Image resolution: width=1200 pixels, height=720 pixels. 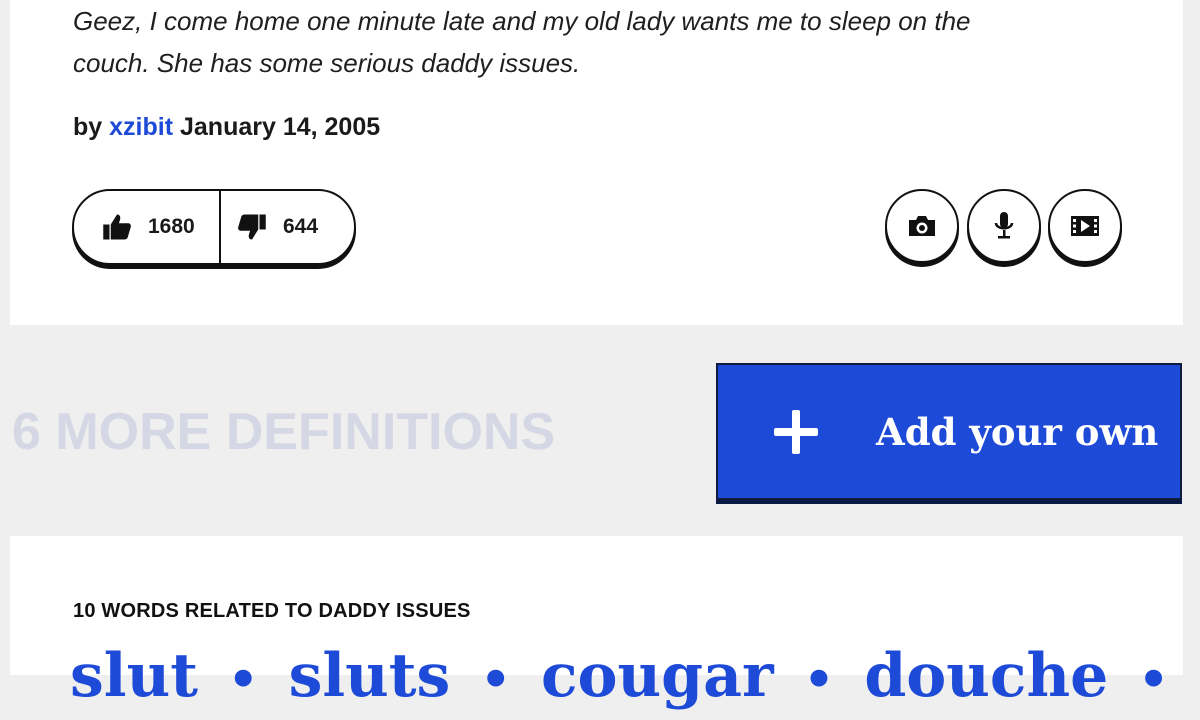 I want to click on more-definitions-heading: 6 MORE DEFINITIONS, so click(x=284, y=432).